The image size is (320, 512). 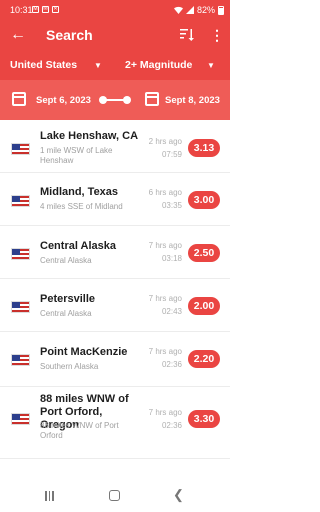 I want to click on wifi-icon, so click(x=178, y=10).